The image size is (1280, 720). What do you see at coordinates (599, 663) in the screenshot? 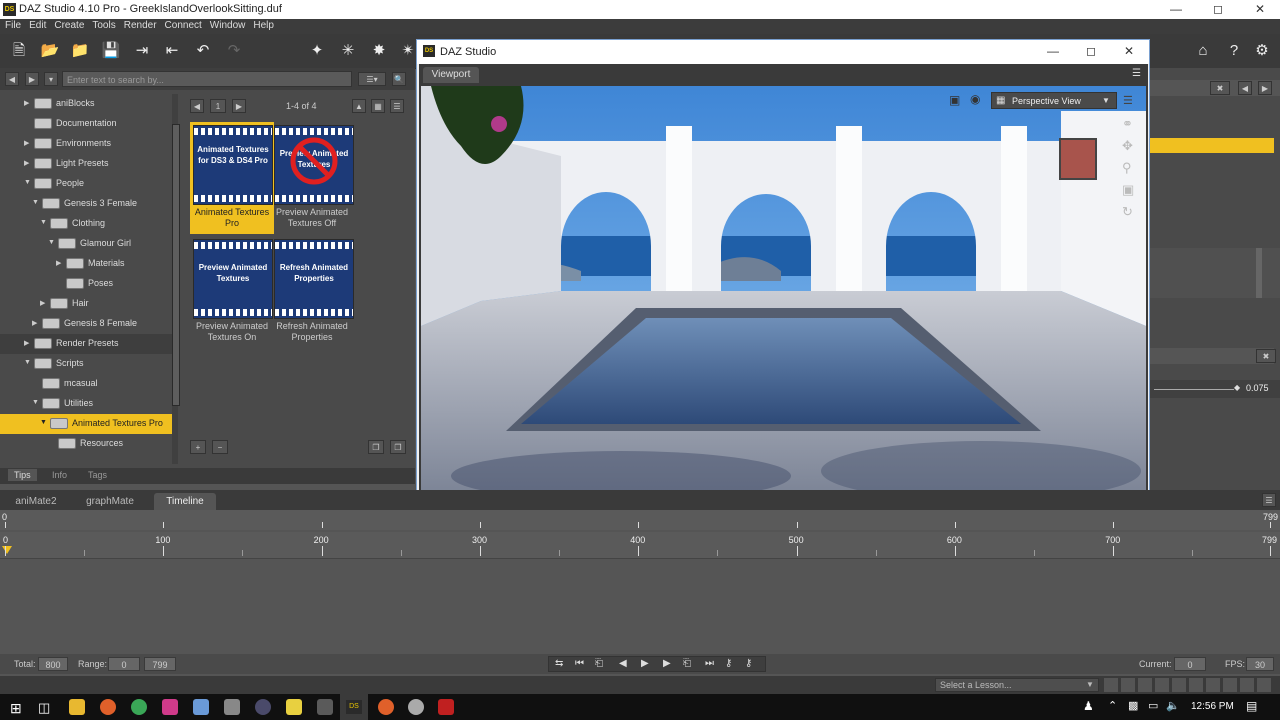
I see `prev-key-icon: ⎗` at bounding box center [599, 663].